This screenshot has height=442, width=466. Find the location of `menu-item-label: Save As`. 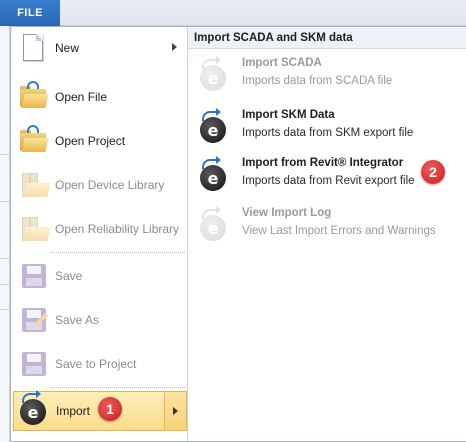

menu-item-label: Save As is located at coordinates (77, 320).